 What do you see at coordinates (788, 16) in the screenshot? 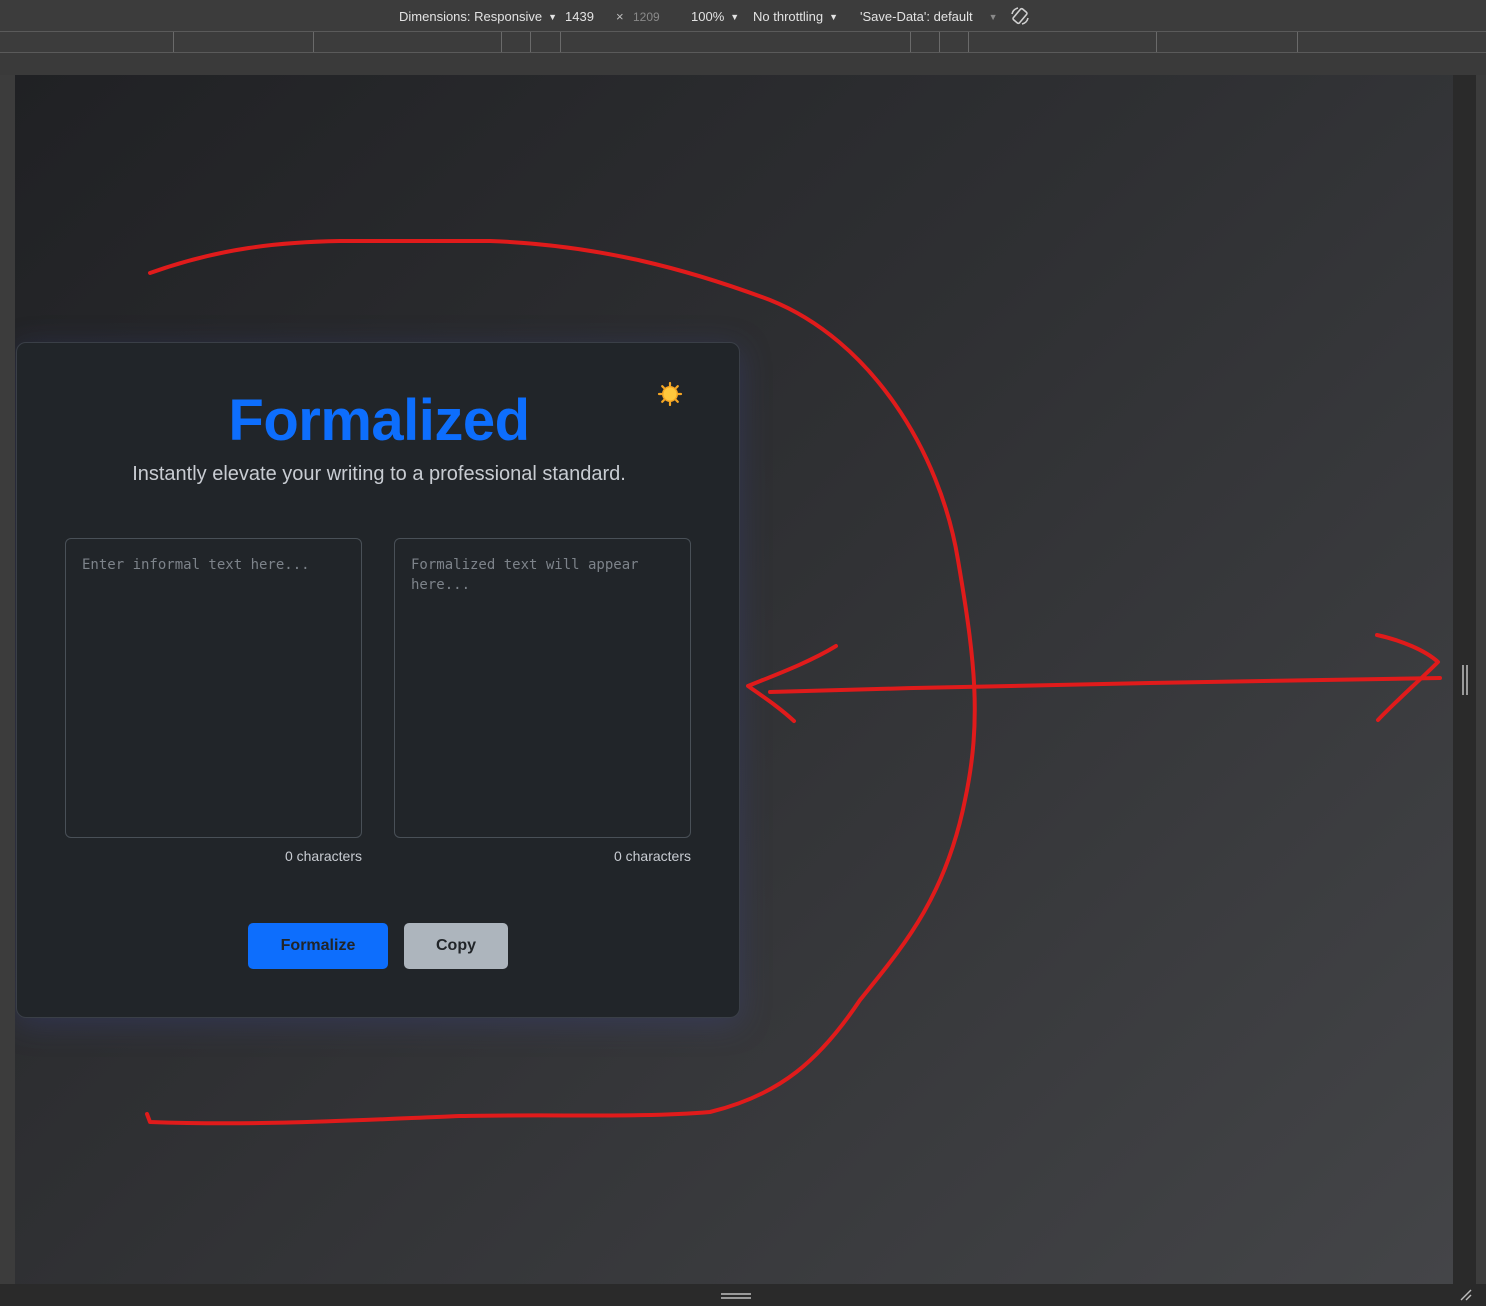
I see `throttling-label: No throttling` at bounding box center [788, 16].